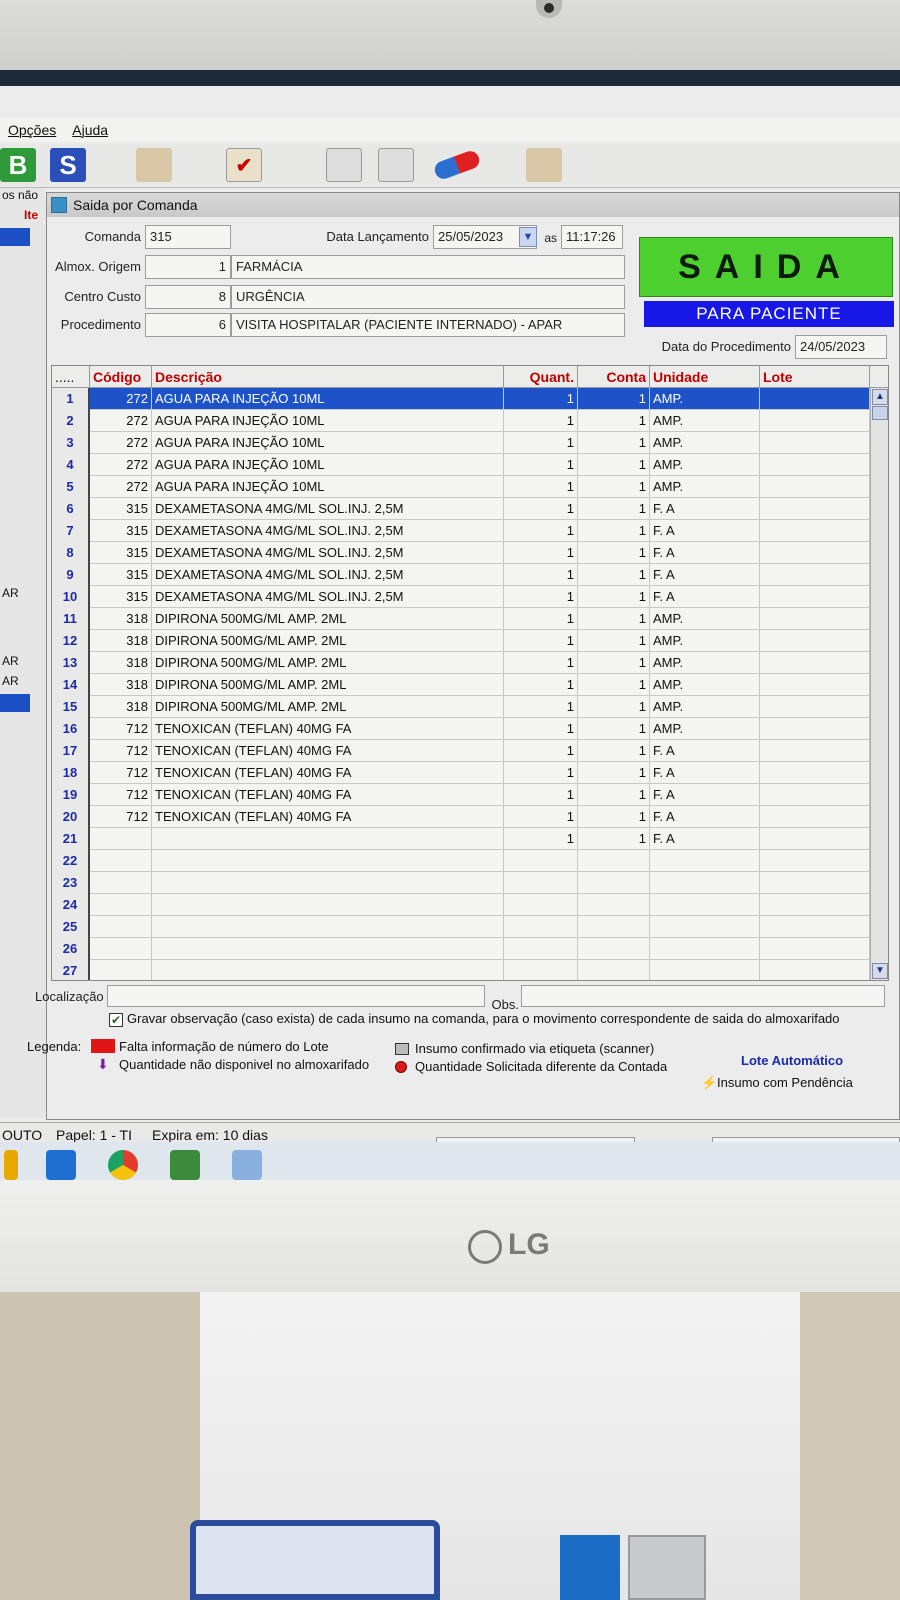 This screenshot has width=900, height=1600. I want to click on table-row: 25, so click(470, 927).